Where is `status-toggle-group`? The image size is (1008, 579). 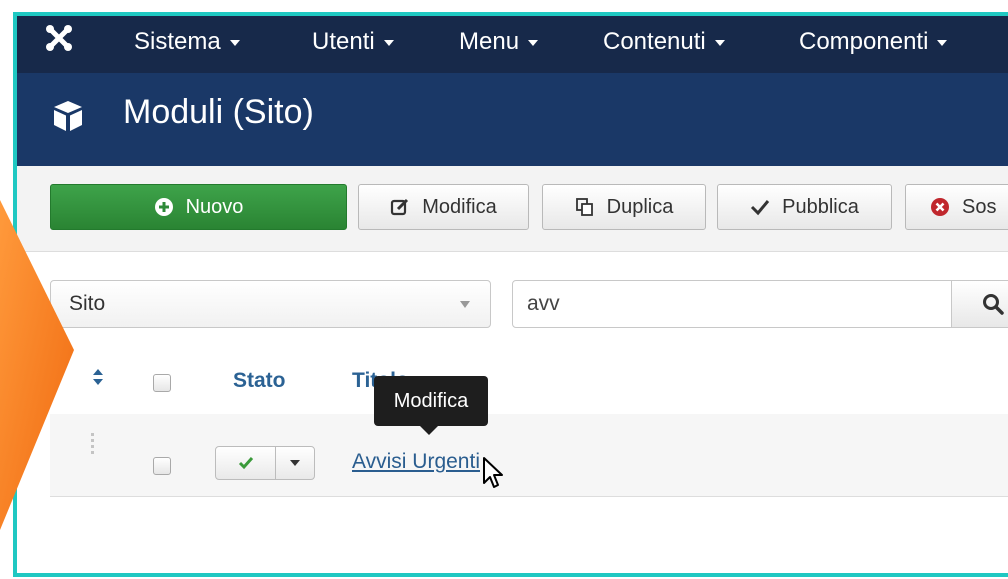
status-toggle-group is located at coordinates (265, 463).